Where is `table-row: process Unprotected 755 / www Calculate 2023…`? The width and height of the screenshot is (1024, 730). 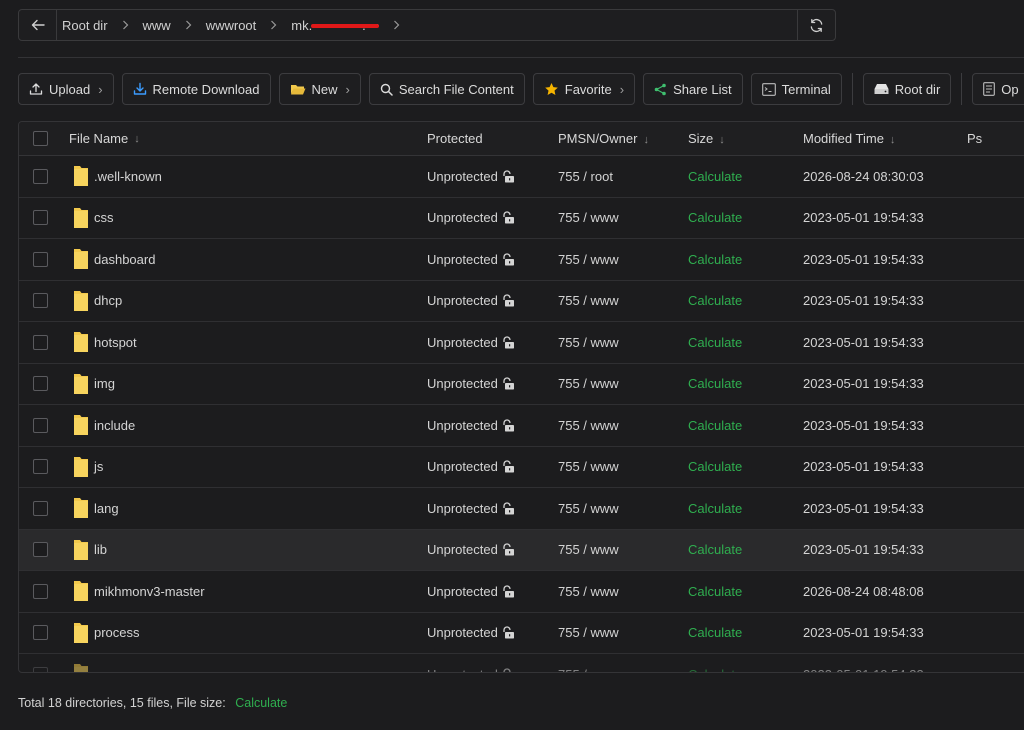 table-row: process Unprotected 755 / www Calculate 2023… is located at coordinates (521, 633).